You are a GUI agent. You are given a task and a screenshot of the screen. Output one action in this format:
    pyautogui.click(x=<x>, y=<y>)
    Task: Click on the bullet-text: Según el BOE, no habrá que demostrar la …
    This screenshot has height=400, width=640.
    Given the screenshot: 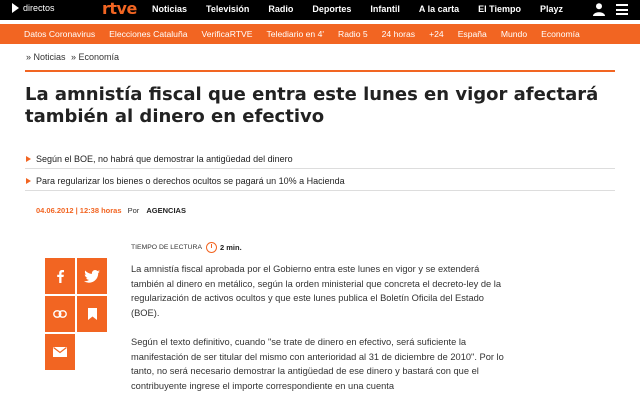 What is the action you would take?
    pyautogui.click(x=164, y=158)
    